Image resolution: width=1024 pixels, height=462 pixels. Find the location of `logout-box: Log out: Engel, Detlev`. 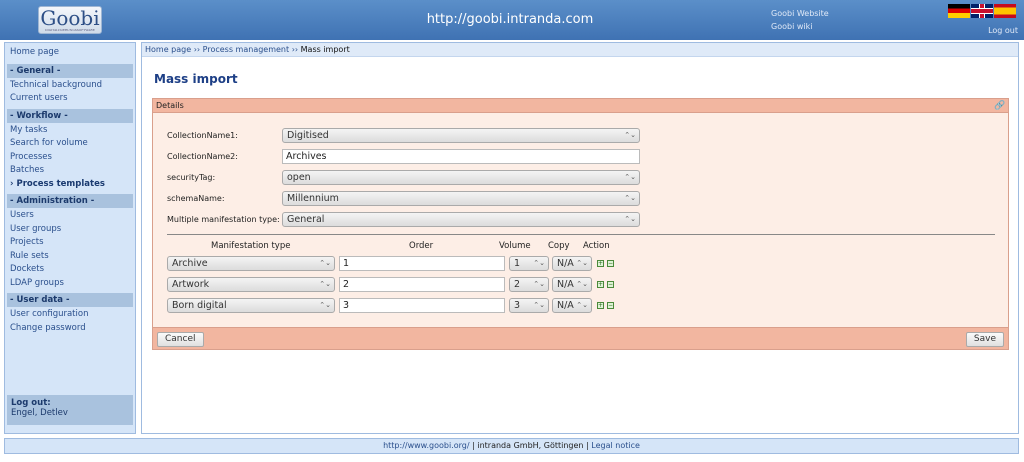

logout-box: Log out: Engel, Detlev is located at coordinates (70, 410).